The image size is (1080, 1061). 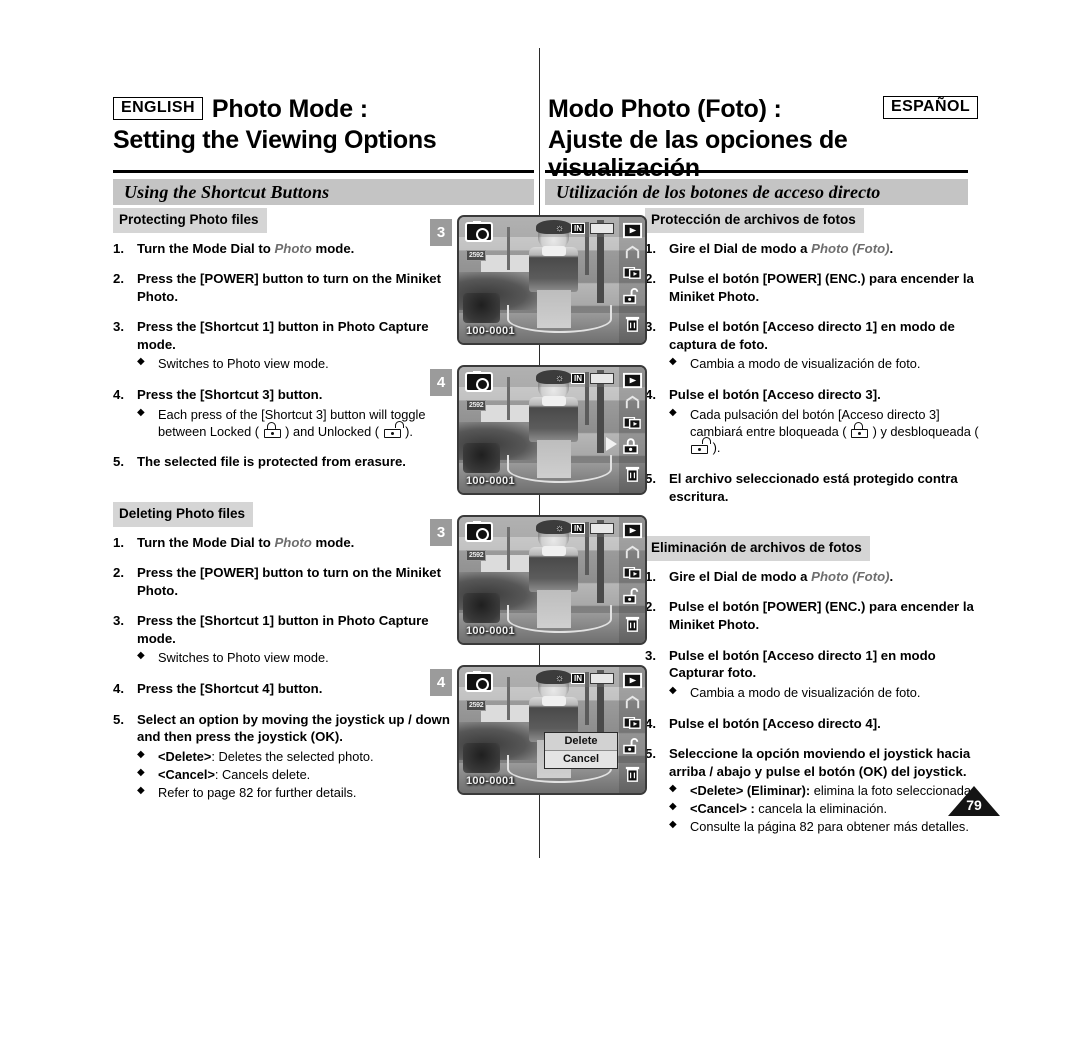 What do you see at coordinates (611, 444) in the screenshot?
I see `selection-arrow-icon` at bounding box center [611, 444].